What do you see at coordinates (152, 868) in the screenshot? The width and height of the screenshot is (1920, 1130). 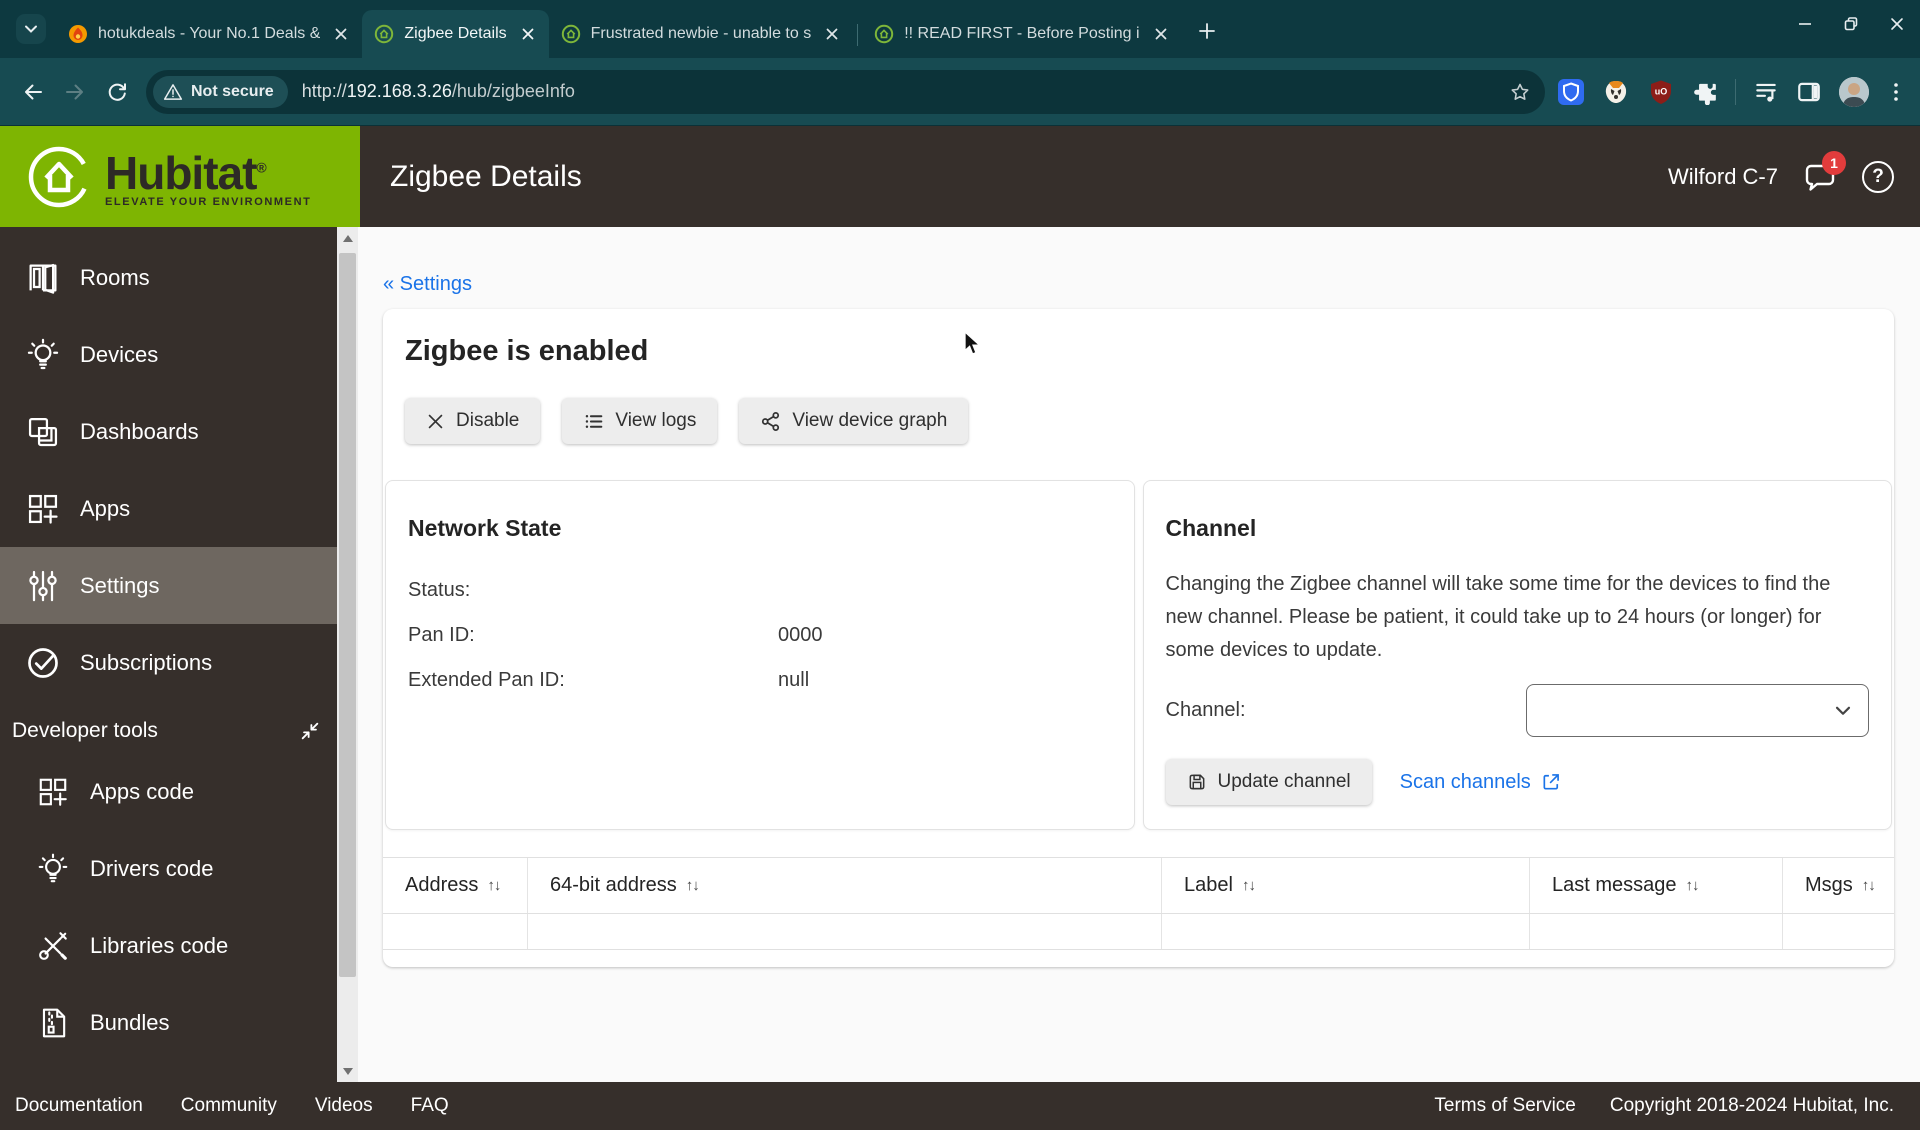 I see `sidebar-item-label: Drivers code` at bounding box center [152, 868].